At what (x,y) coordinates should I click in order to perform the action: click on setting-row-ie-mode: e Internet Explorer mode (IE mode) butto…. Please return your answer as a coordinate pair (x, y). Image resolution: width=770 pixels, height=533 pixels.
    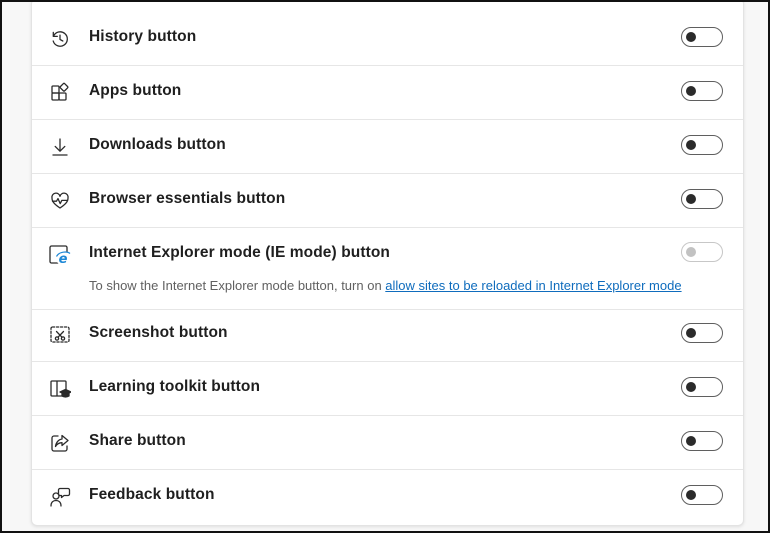
    Looking at the image, I should click on (387, 269).